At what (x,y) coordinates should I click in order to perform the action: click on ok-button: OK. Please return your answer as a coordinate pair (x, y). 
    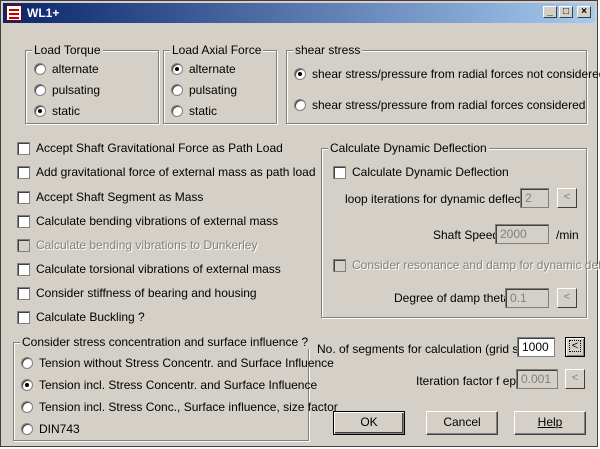
    Looking at the image, I should click on (369, 423).